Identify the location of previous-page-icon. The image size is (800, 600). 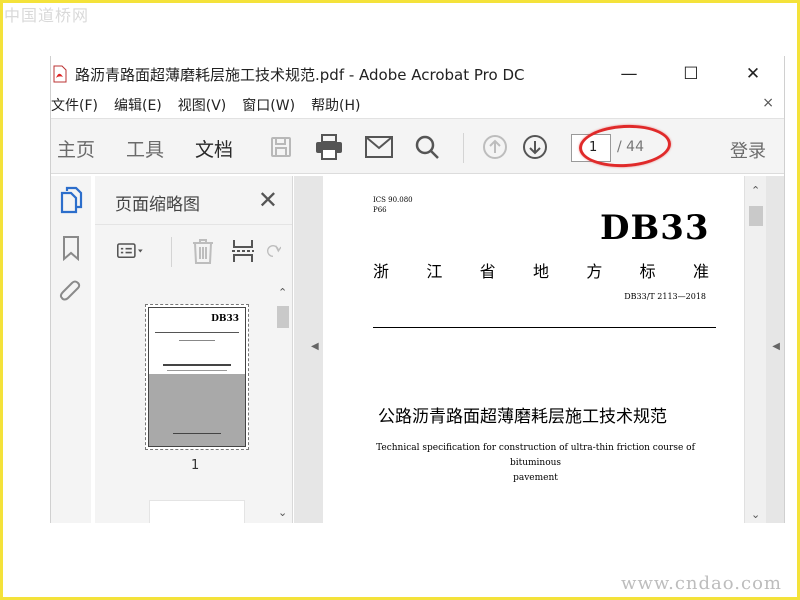
(495, 147).